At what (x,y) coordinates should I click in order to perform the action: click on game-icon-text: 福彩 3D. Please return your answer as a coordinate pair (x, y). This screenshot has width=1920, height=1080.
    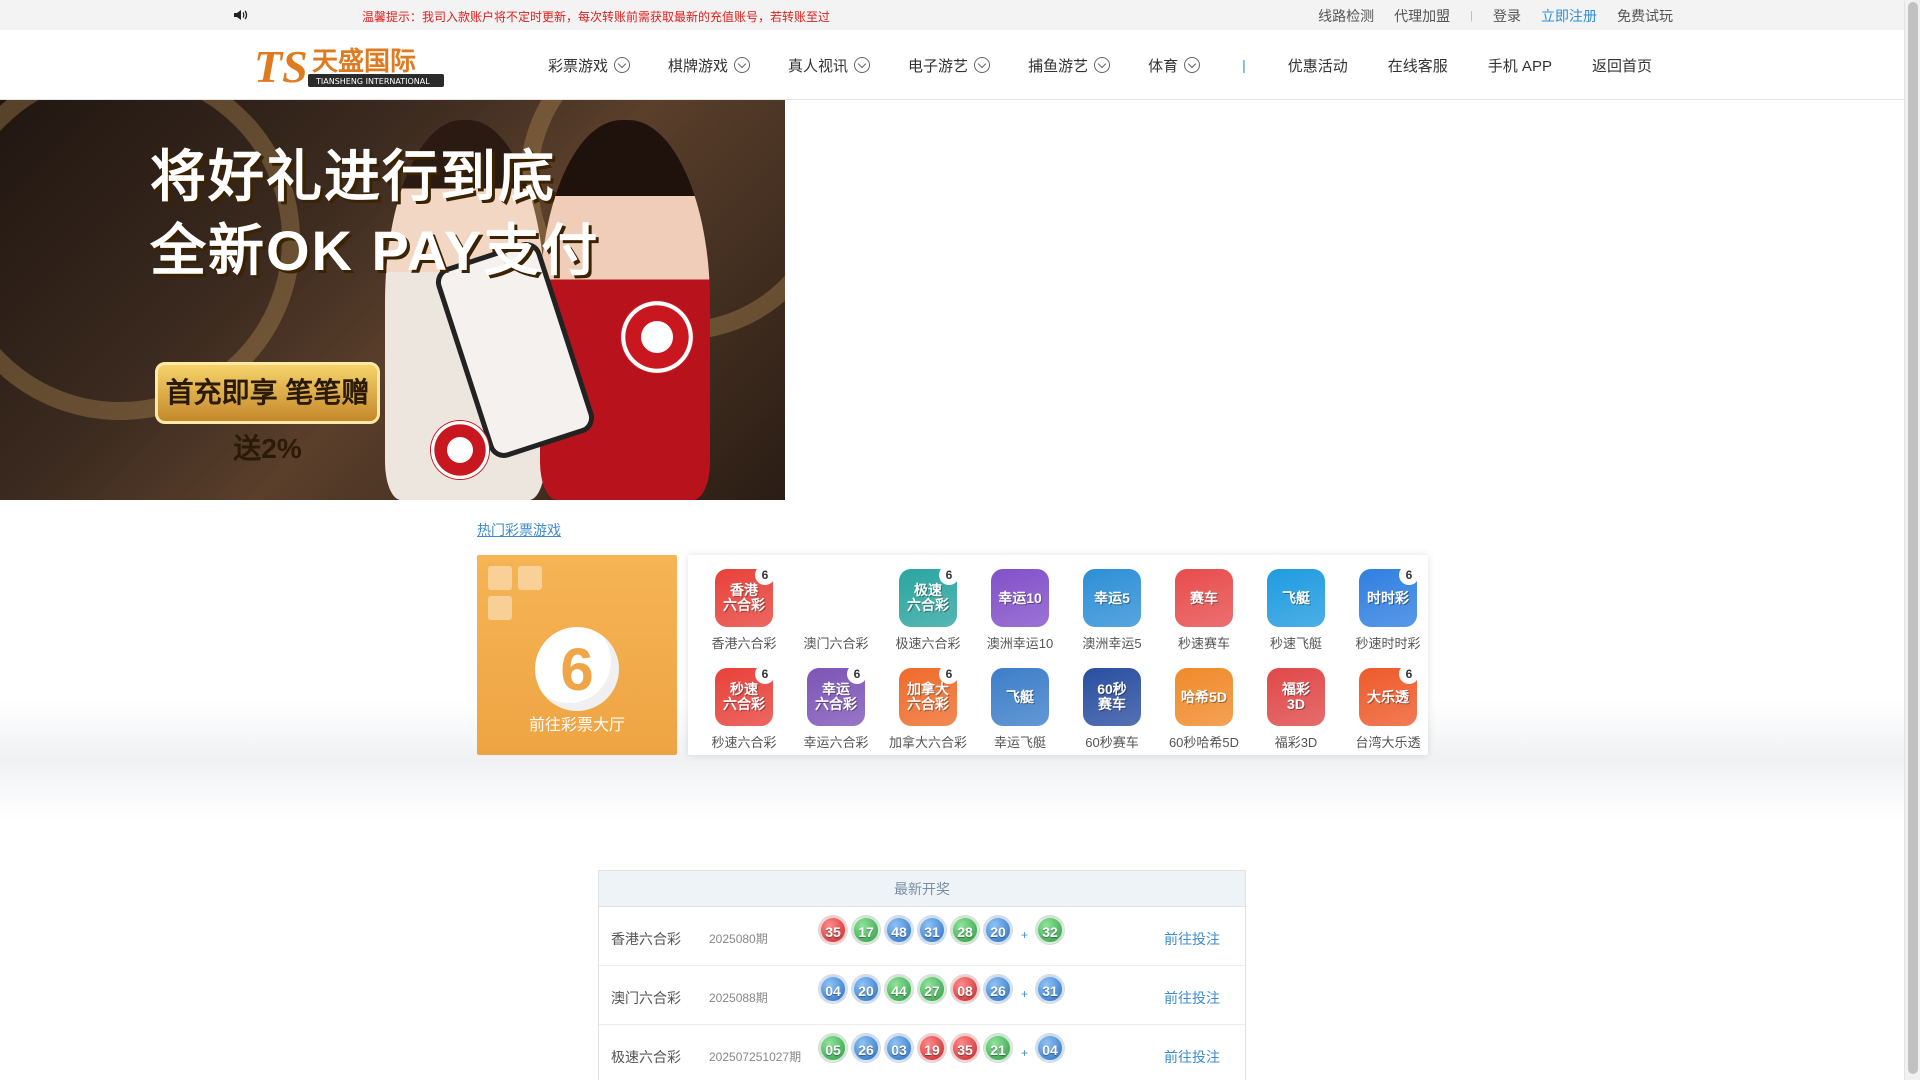
    Looking at the image, I should click on (1296, 696).